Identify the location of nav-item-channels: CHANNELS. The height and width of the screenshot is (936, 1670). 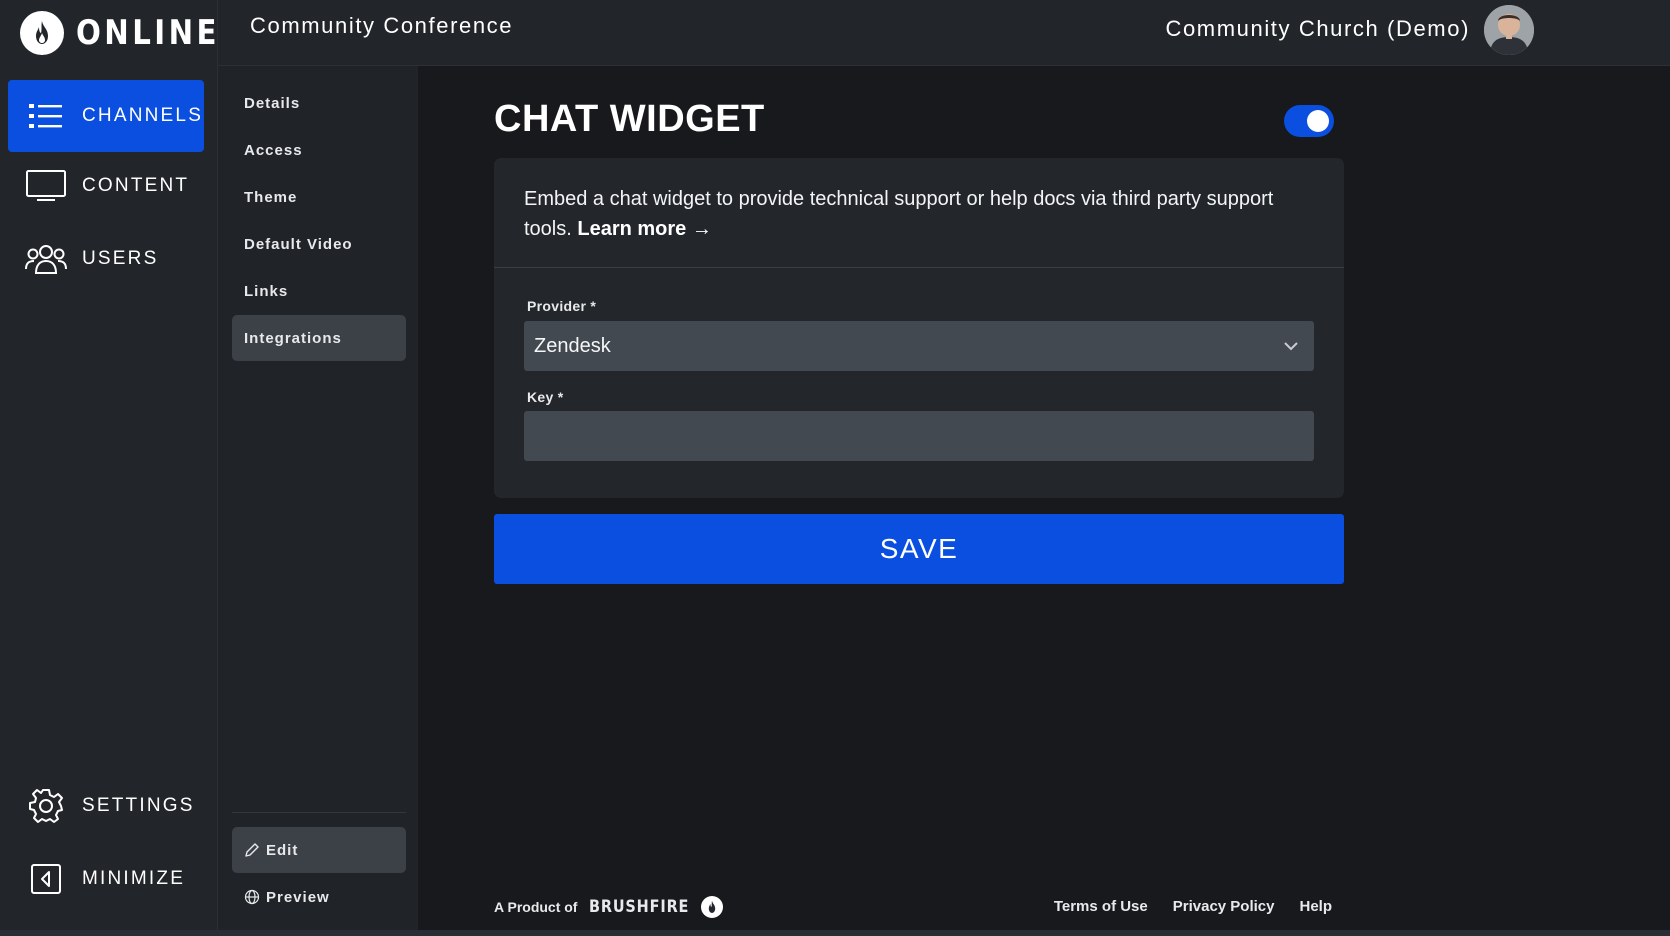
(106, 116).